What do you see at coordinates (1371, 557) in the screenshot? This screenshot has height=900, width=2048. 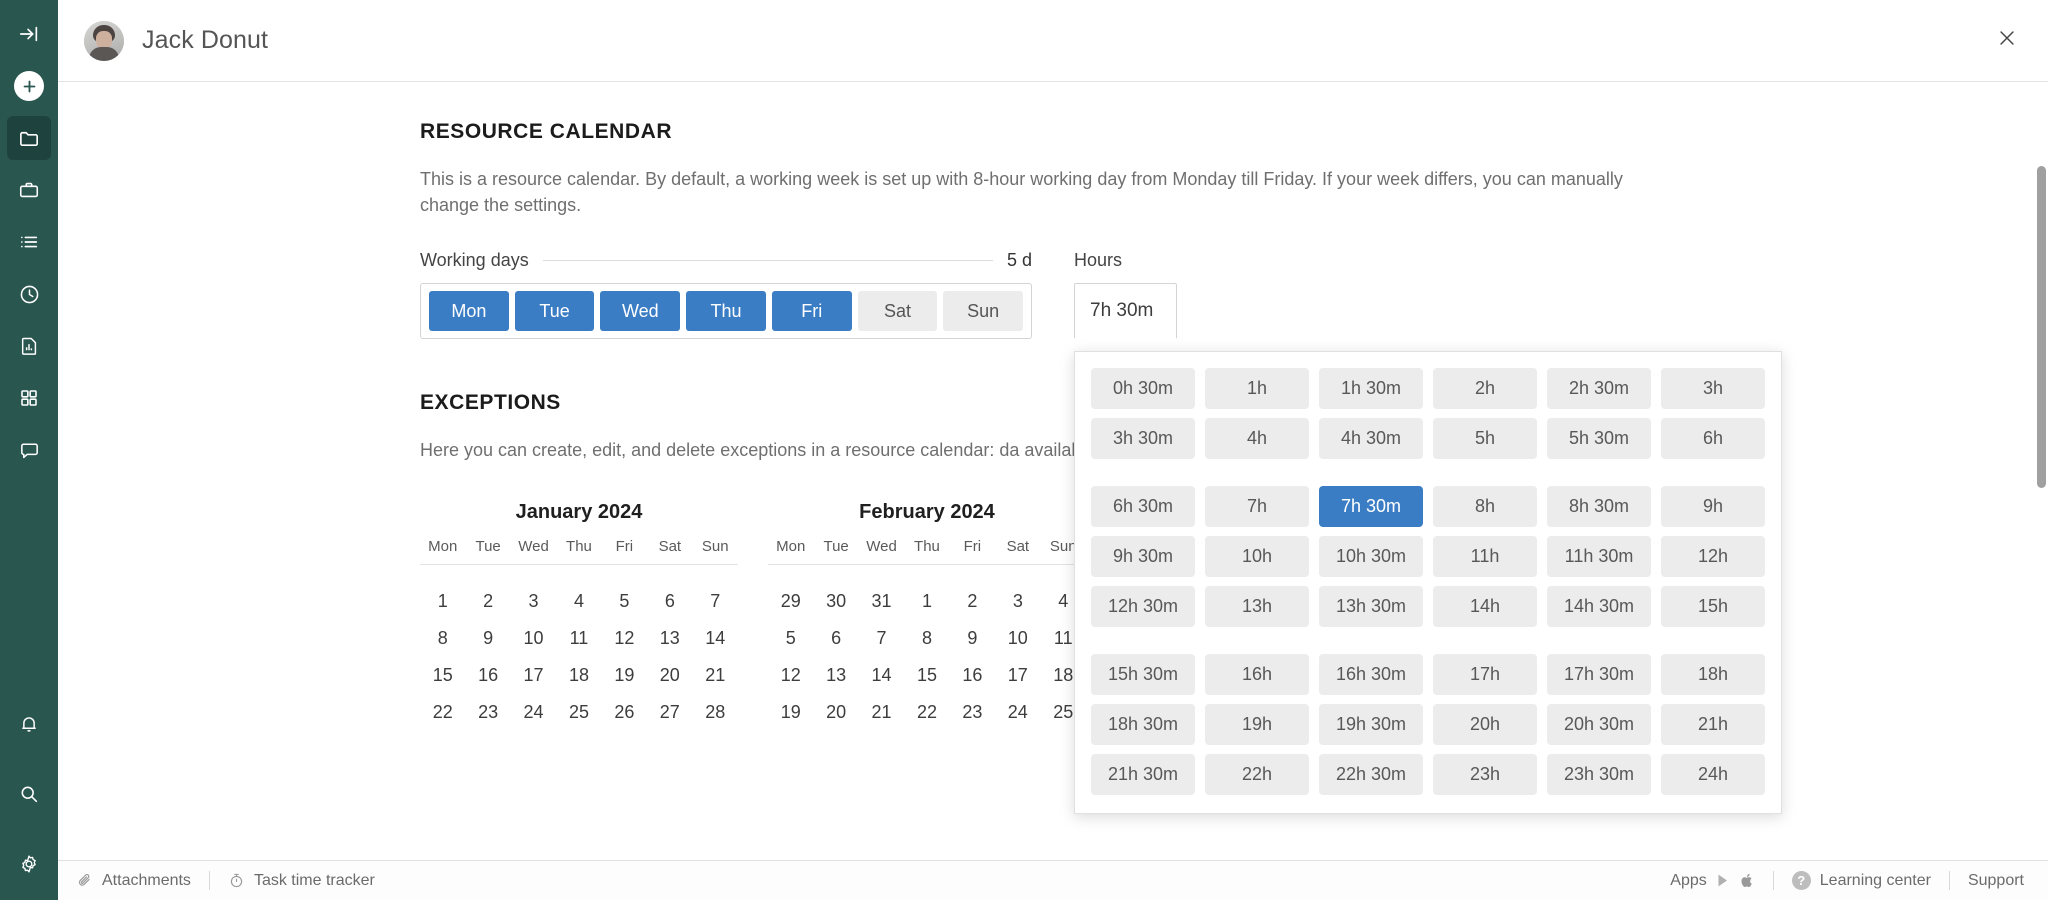 I see `hours-option: 10h 30m` at bounding box center [1371, 557].